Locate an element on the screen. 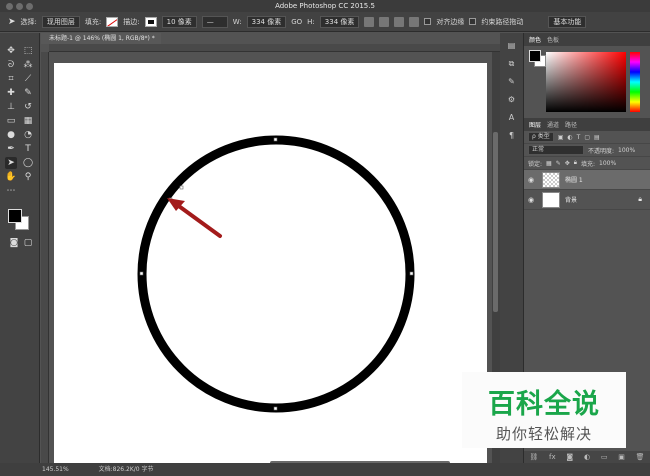 This screenshot has height=476, width=650. filter-smart-icon: ▤ is located at coordinates (597, 137).